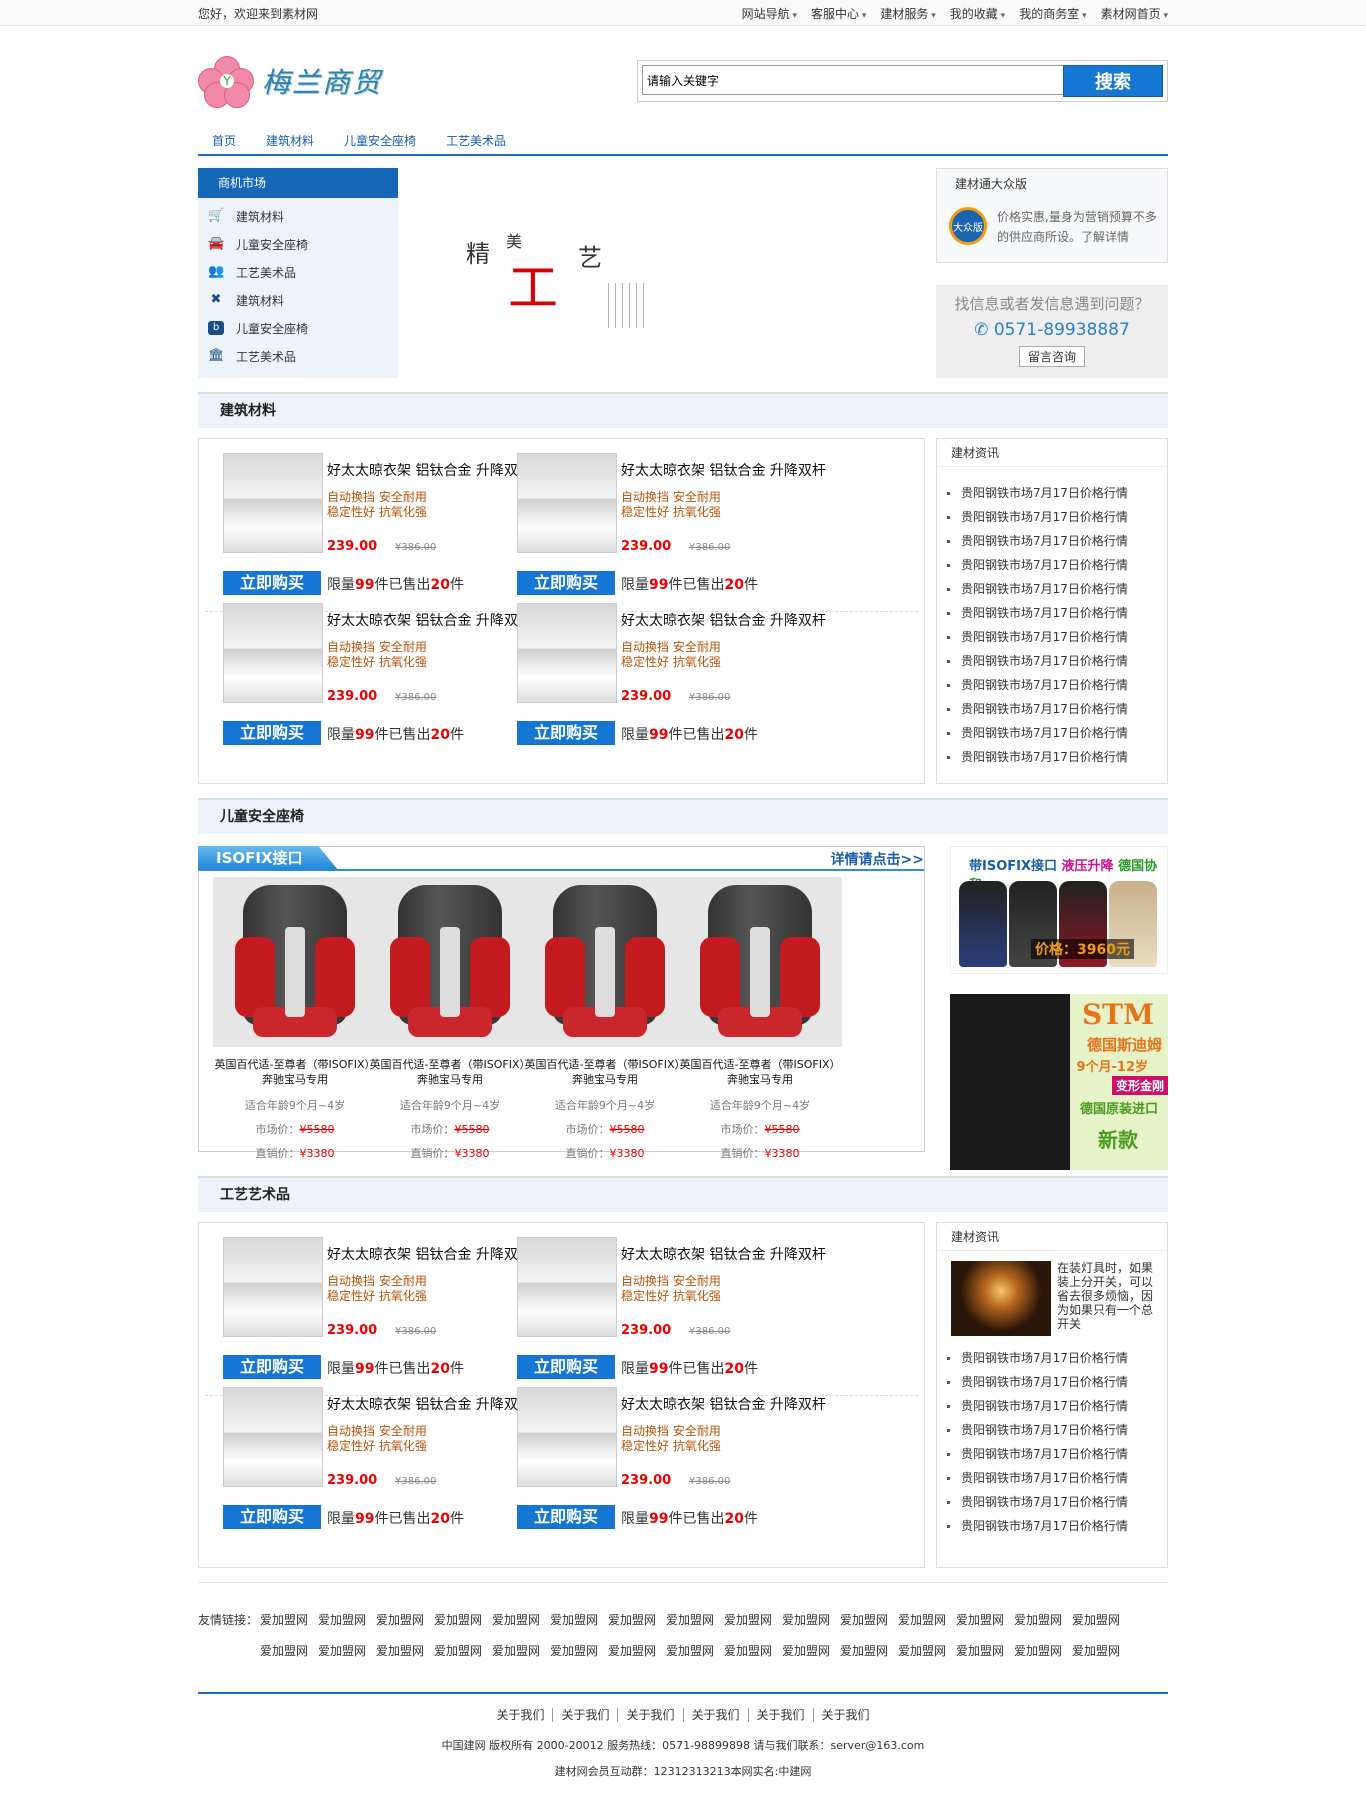 This screenshot has height=1794, width=1366. What do you see at coordinates (854, 80) in the screenshot?
I see `search-input` at bounding box center [854, 80].